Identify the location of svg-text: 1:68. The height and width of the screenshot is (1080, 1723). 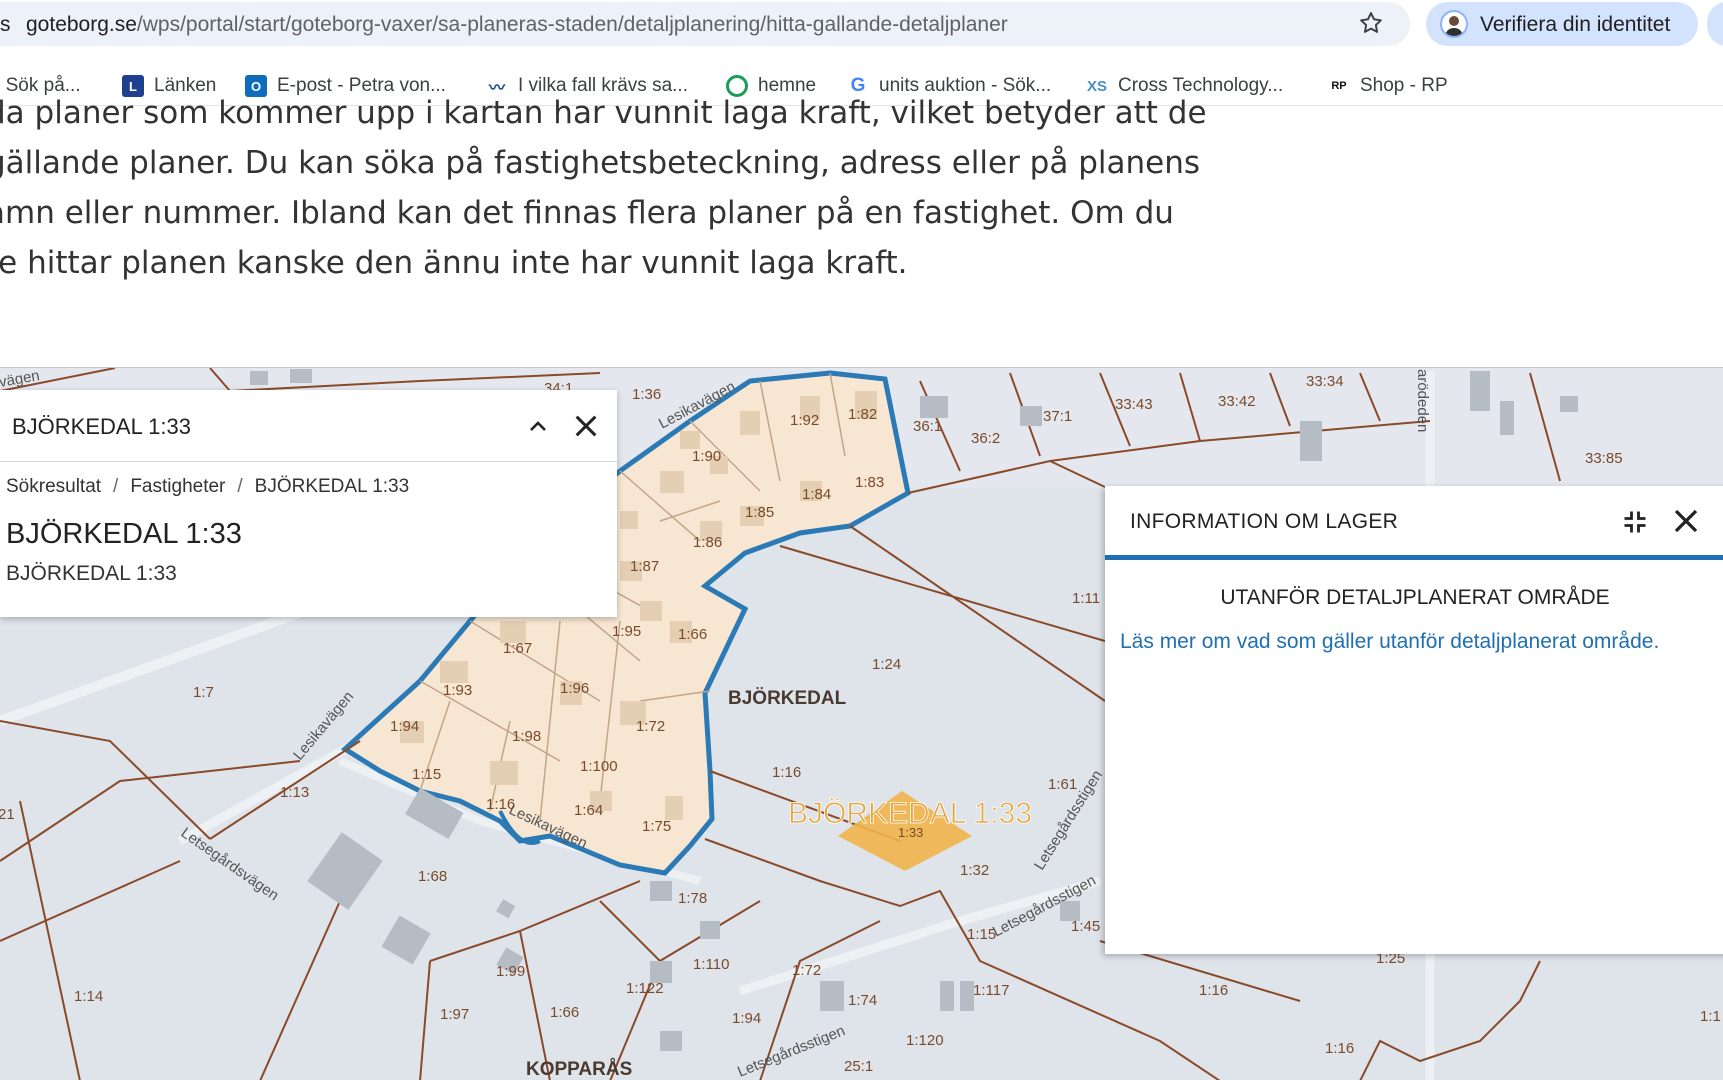
(432, 876).